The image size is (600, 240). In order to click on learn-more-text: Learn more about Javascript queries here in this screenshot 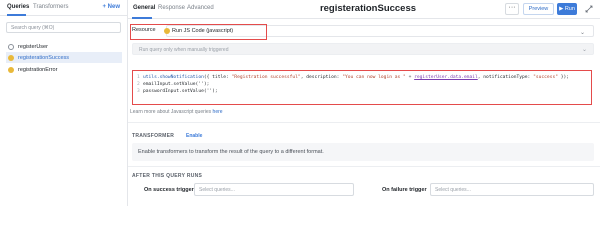, I will do `click(176, 112)`.